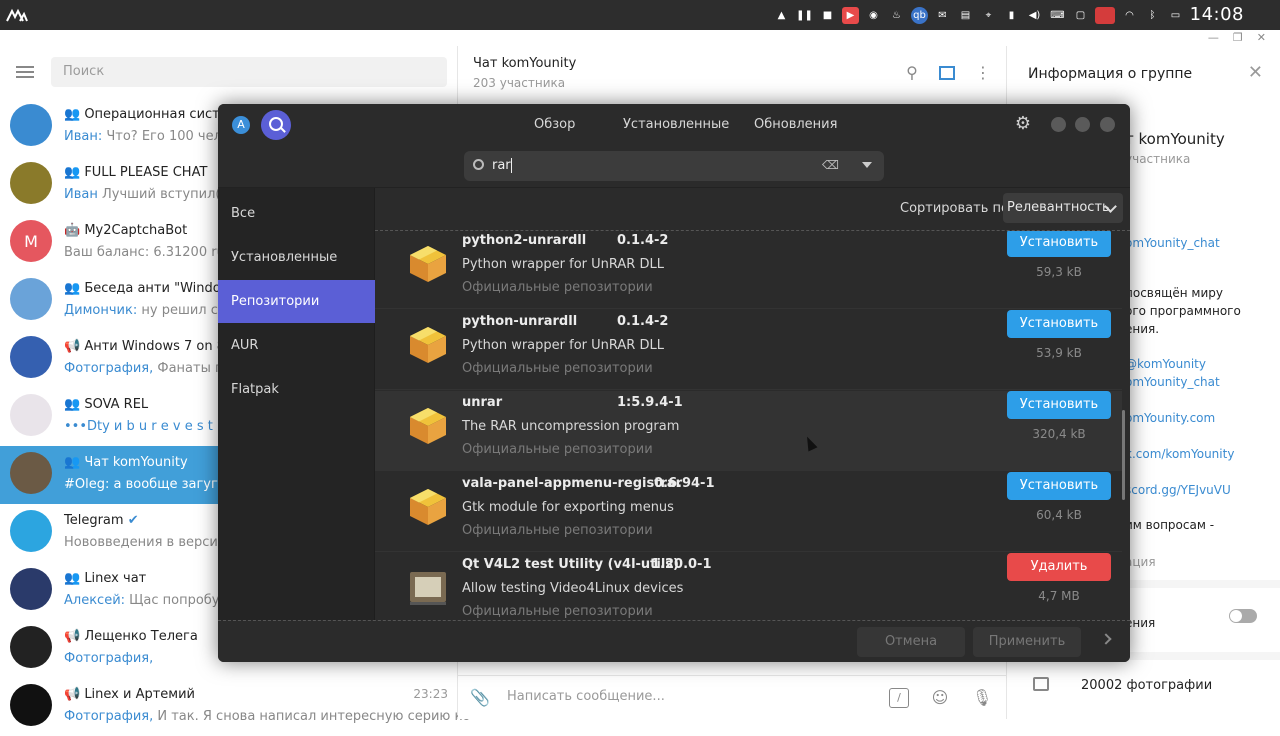  Describe the element at coordinates (1213, 38) in the screenshot. I see `minimize-icon: —` at that location.